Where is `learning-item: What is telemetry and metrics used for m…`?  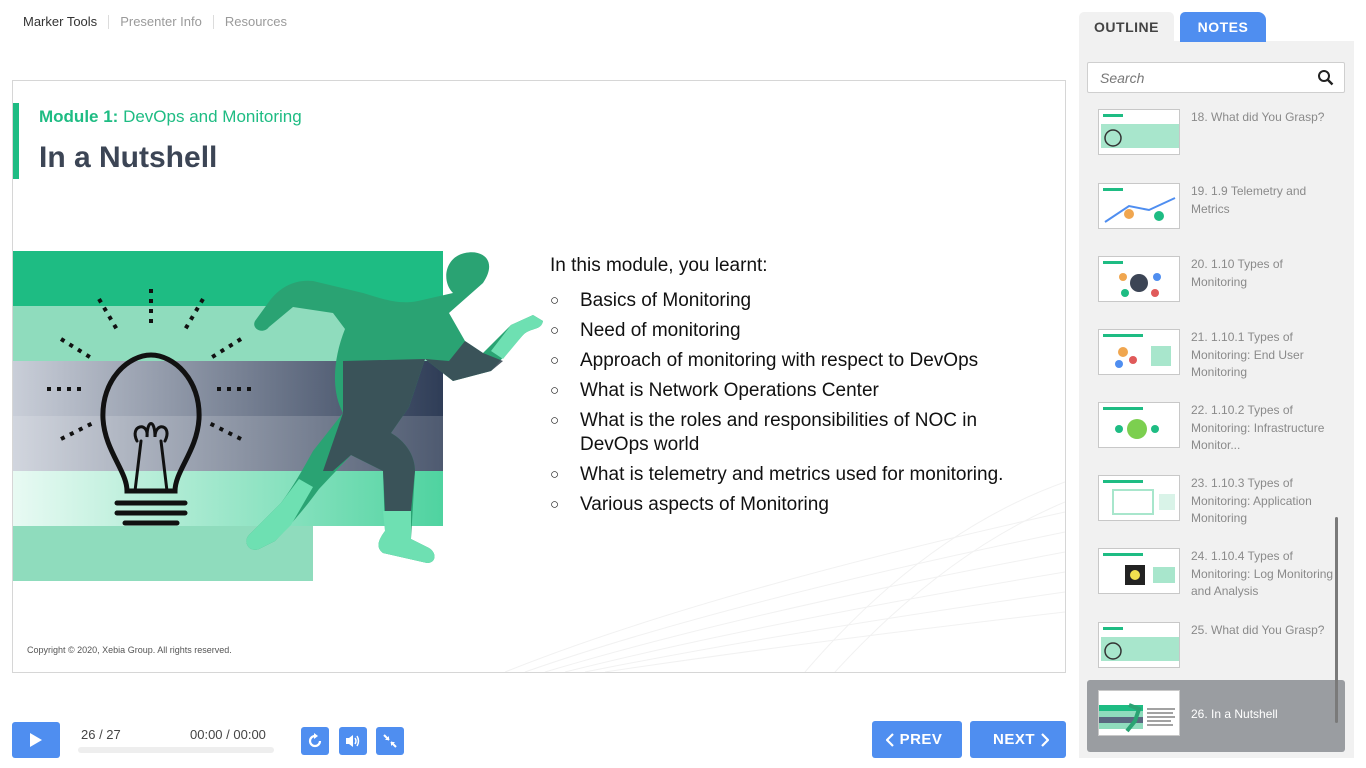
learning-item: What is telemetry and metrics used for m… is located at coordinates (785, 475).